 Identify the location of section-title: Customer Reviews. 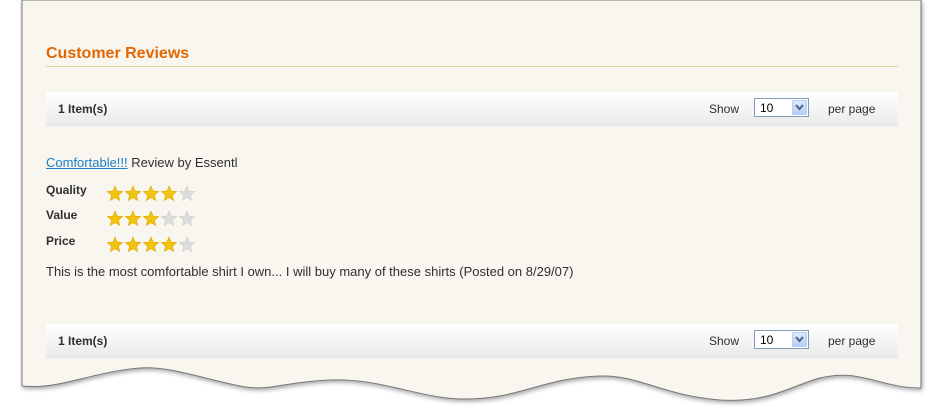
(118, 53).